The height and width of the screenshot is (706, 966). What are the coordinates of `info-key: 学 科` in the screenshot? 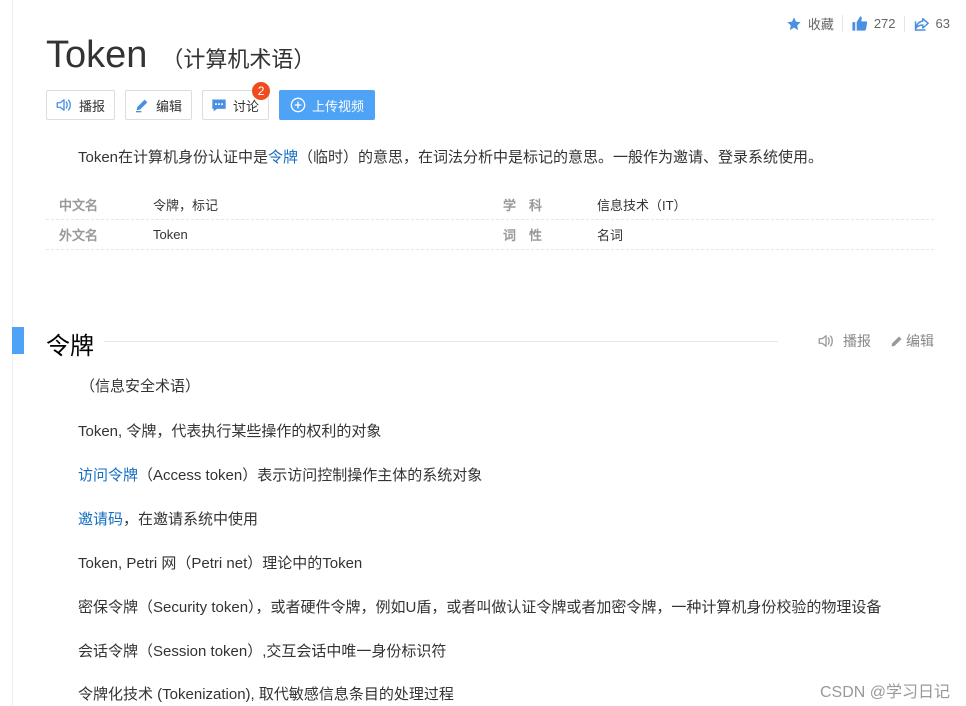 It's located at (523, 205).